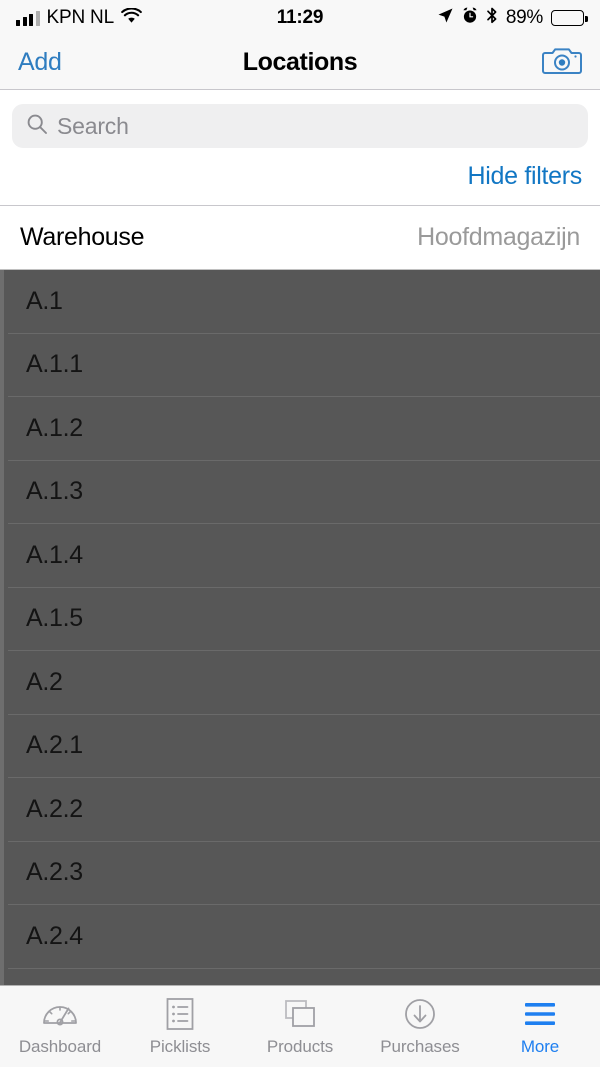 The height and width of the screenshot is (1067, 600). Describe the element at coordinates (569, 18) in the screenshot. I see `battery-icon` at that location.